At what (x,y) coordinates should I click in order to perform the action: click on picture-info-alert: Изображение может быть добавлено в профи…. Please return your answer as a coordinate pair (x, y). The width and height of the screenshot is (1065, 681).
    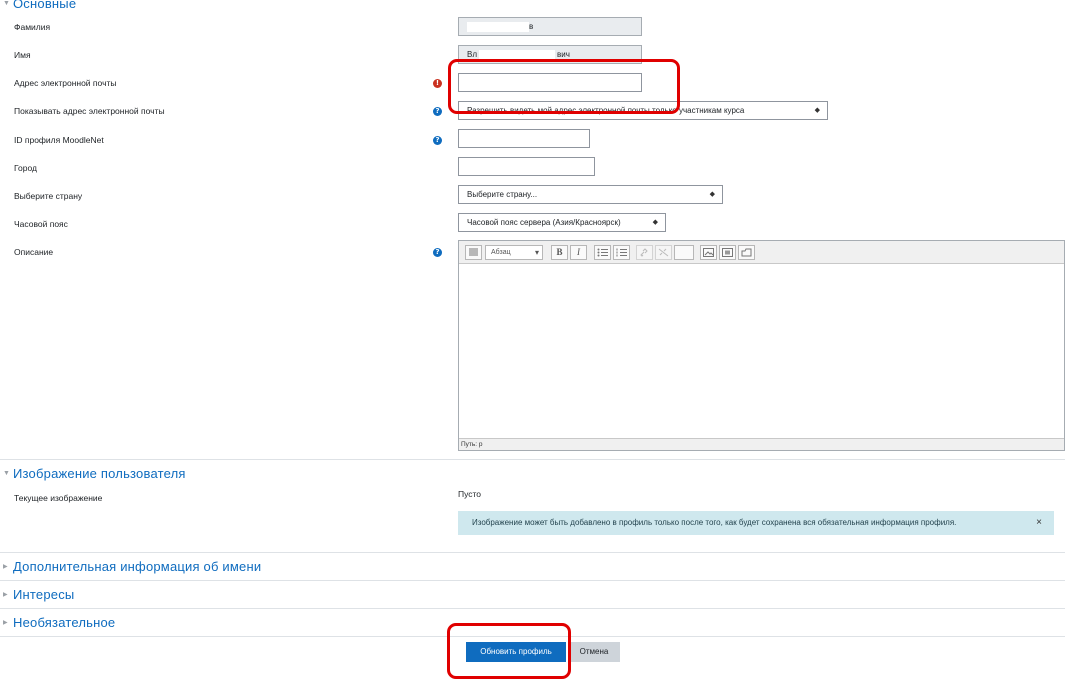
    Looking at the image, I should click on (756, 523).